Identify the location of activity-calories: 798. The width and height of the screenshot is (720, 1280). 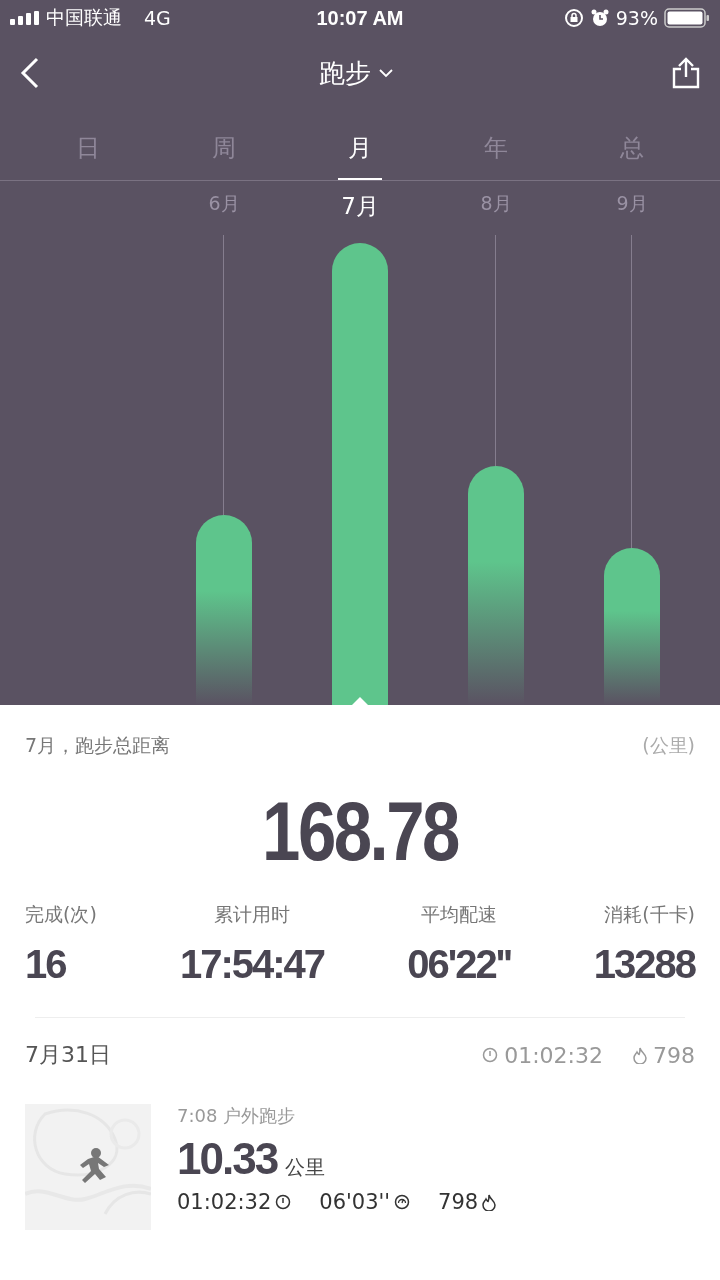
(458, 1202).